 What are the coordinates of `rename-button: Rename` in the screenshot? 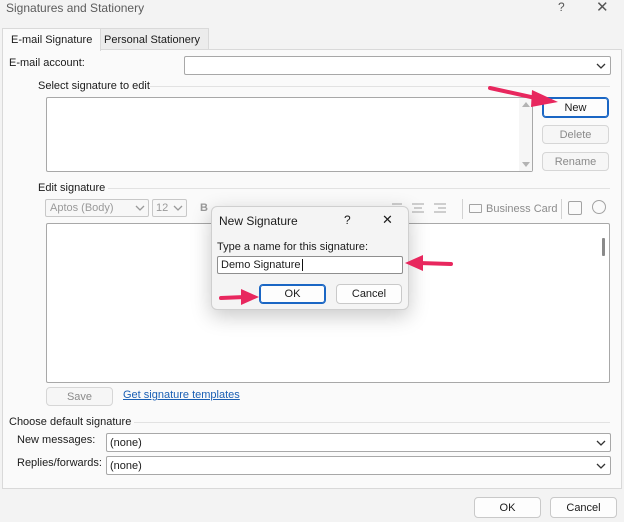 It's located at (575, 161).